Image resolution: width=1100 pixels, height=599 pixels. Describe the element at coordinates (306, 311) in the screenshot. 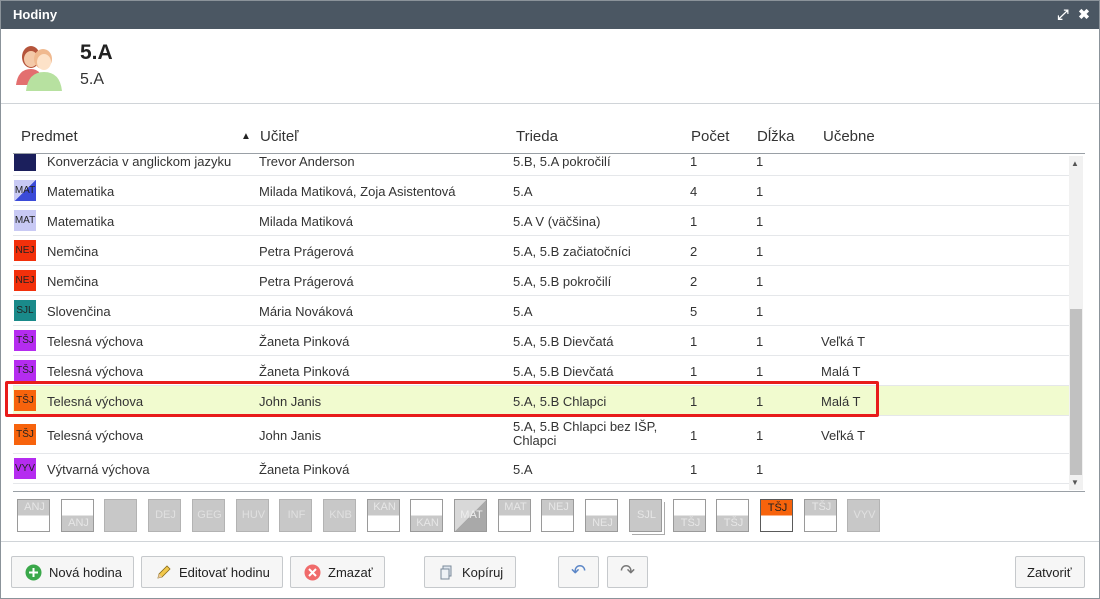

I see `cell-teacher: Mária Nováková` at that location.